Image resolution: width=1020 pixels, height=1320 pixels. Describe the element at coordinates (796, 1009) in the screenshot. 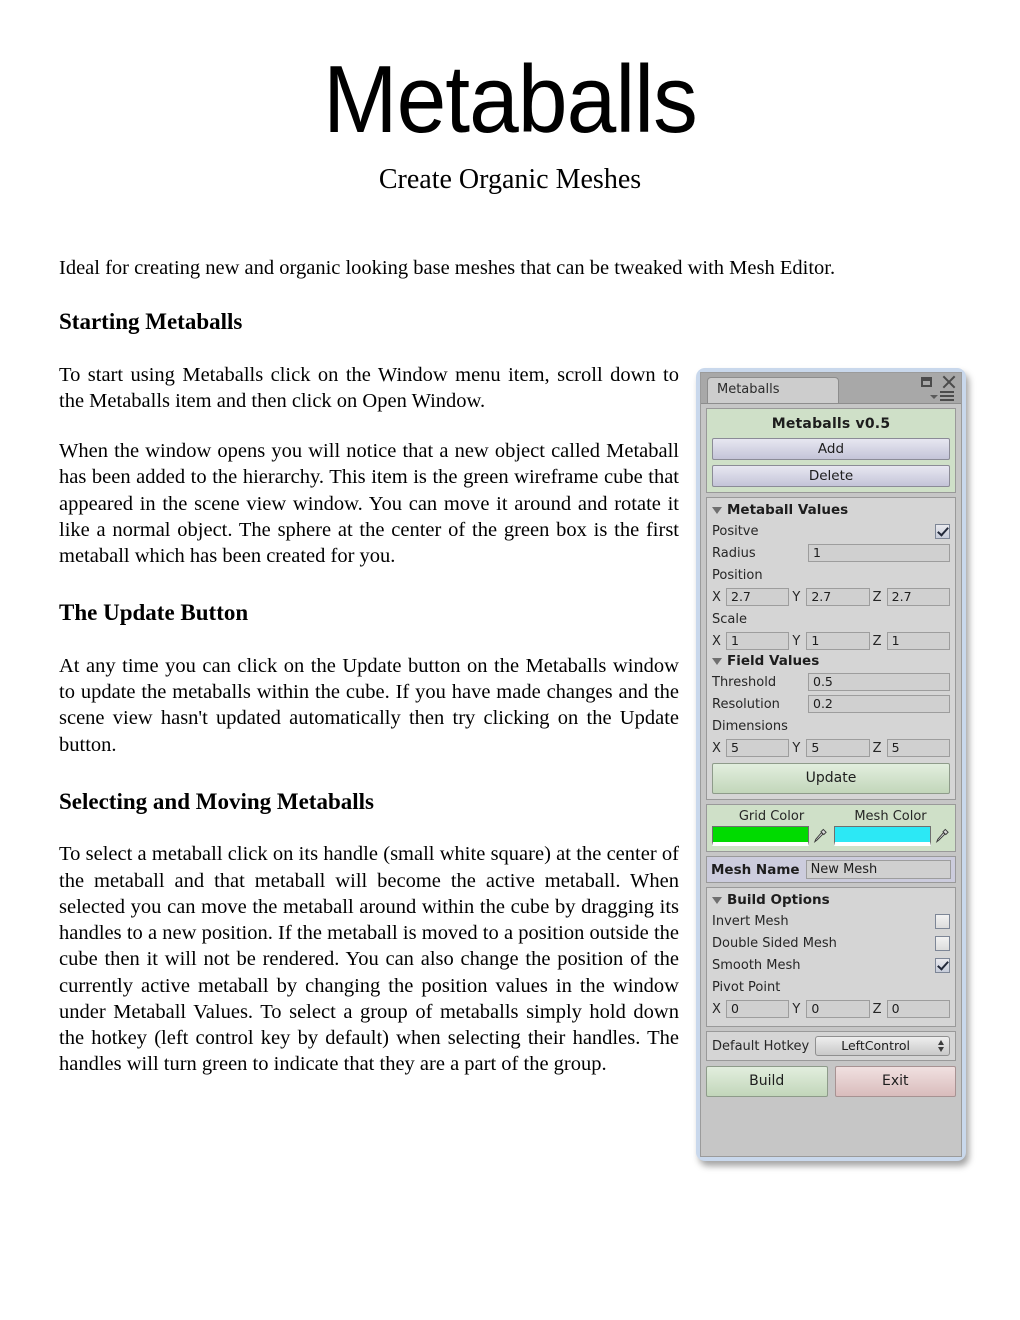

I see `pivot-y-label: Y` at that location.